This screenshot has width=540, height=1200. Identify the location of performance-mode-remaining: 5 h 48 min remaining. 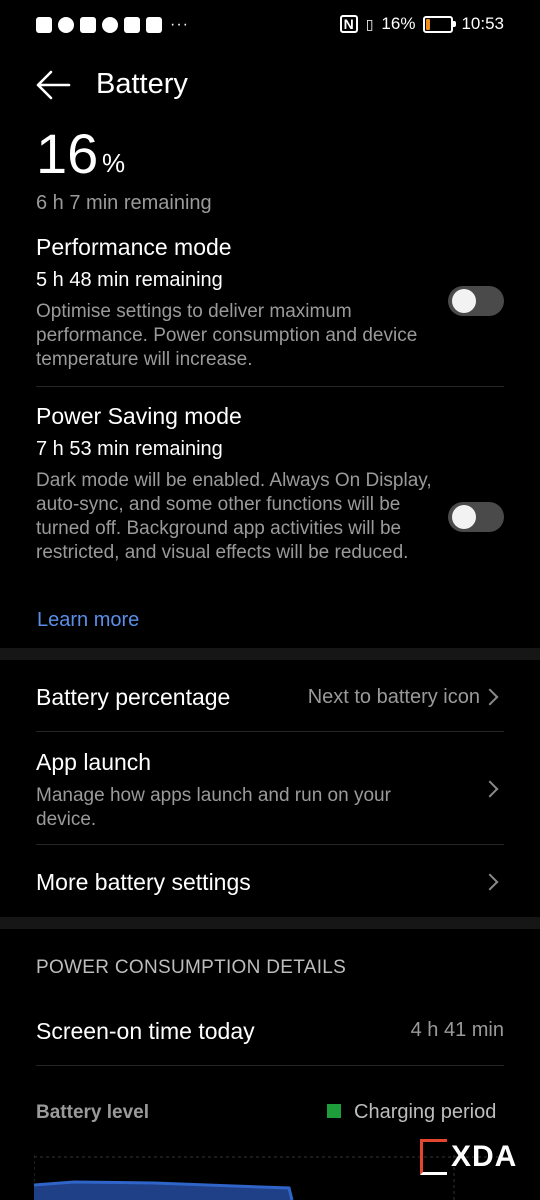
(129, 280).